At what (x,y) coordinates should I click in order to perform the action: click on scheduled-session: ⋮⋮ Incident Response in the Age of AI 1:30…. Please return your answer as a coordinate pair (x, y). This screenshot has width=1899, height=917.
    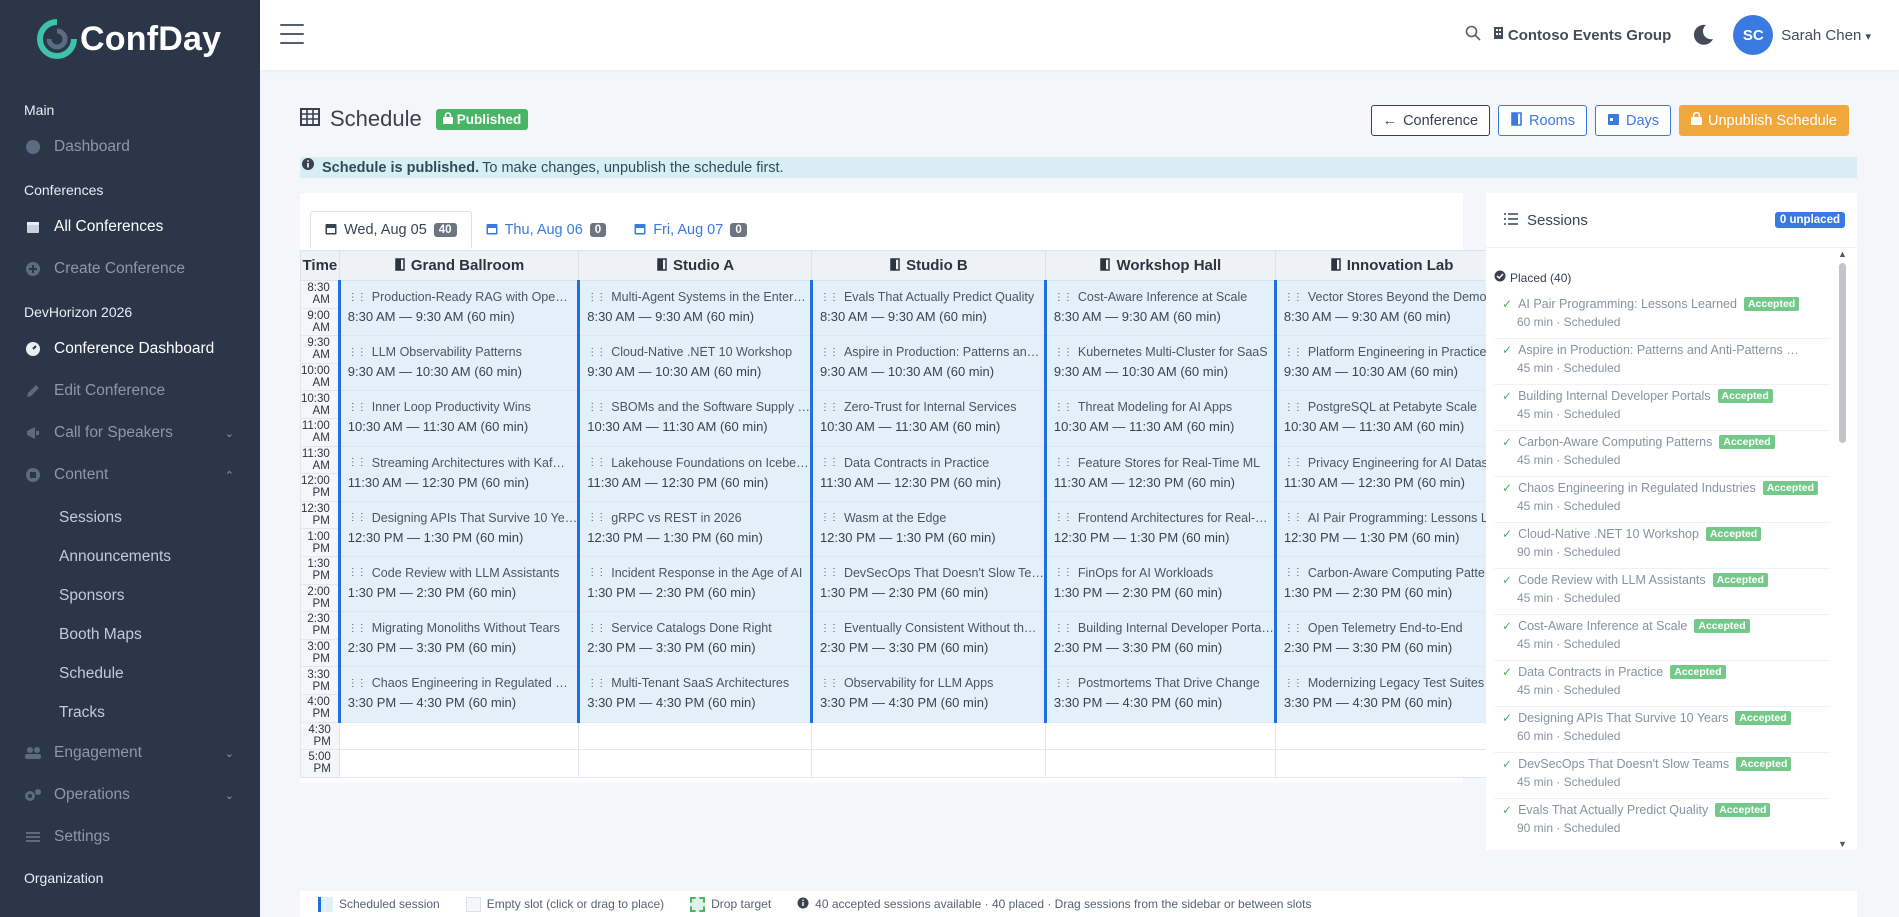
    Looking at the image, I should click on (694, 584).